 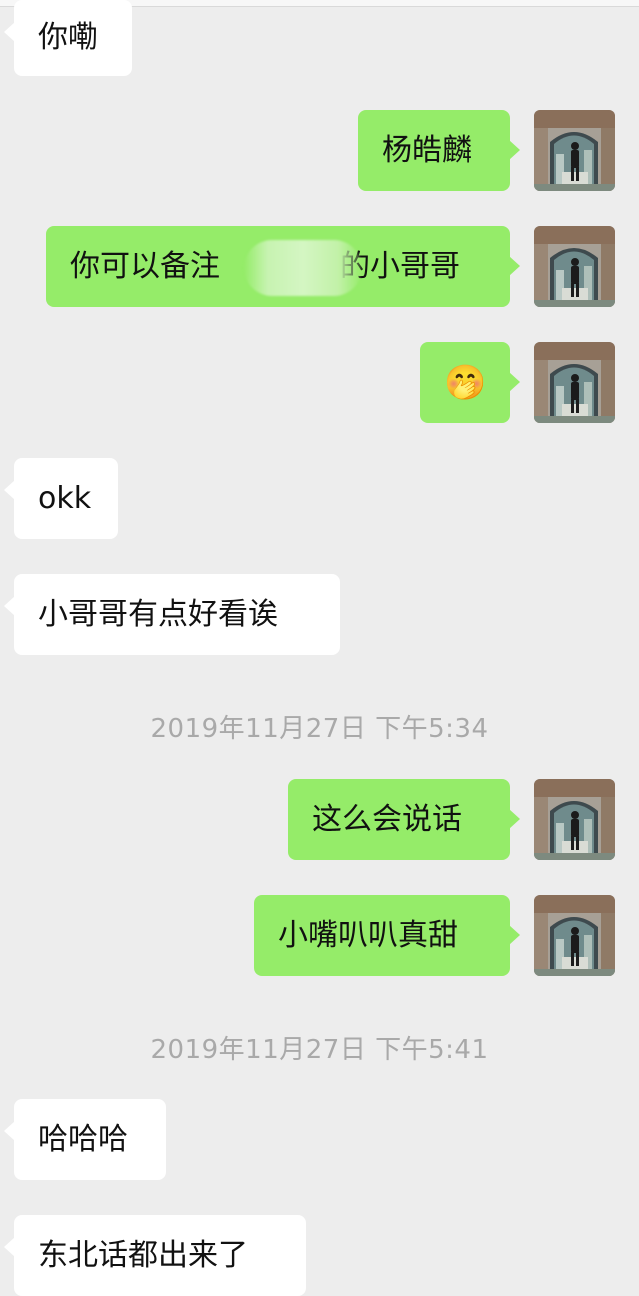 What do you see at coordinates (158, 614) in the screenshot?
I see `message-text: 小哥哥有点好看诶` at bounding box center [158, 614].